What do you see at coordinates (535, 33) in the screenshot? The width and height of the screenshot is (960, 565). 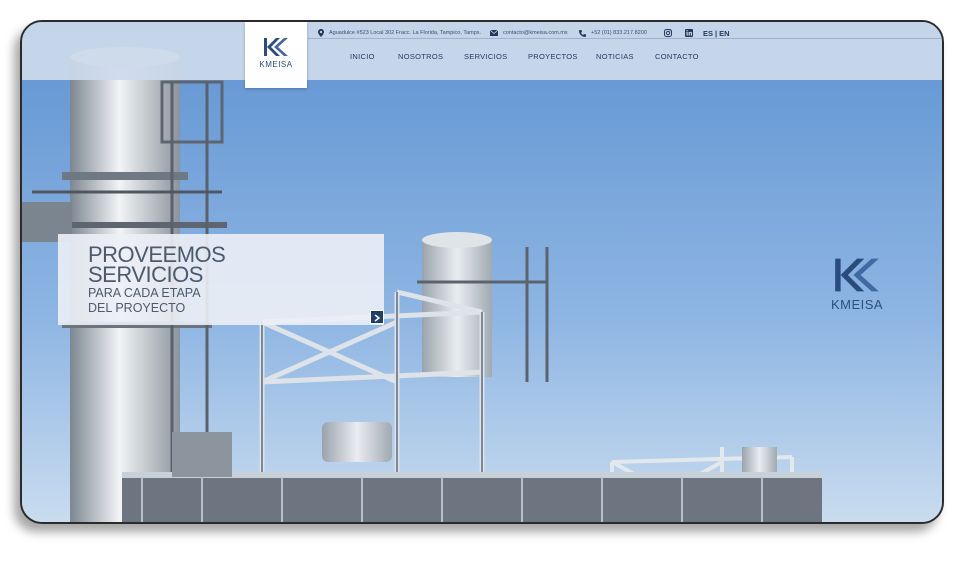 I see `email-link: contacto@kmeisa.com.mx` at bounding box center [535, 33].